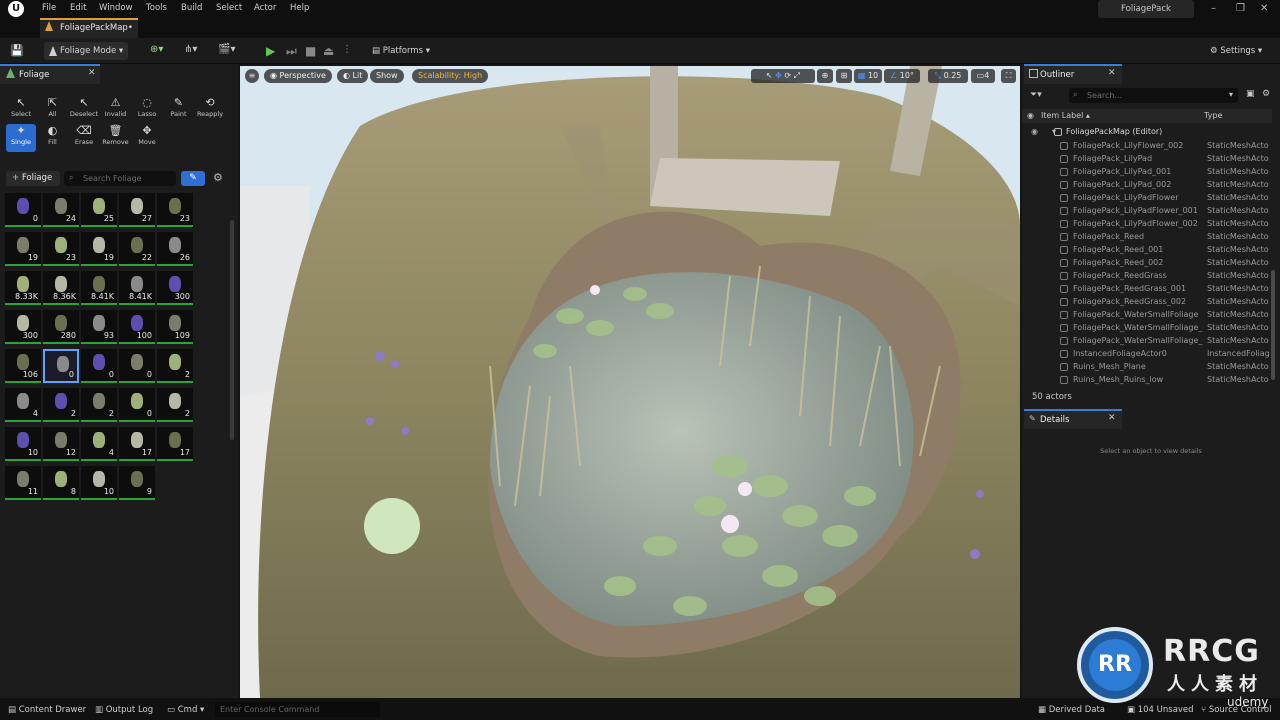  What do you see at coordinates (86, 51) in the screenshot?
I see `mode-dropdown: Foliage Mode ▾` at bounding box center [86, 51].